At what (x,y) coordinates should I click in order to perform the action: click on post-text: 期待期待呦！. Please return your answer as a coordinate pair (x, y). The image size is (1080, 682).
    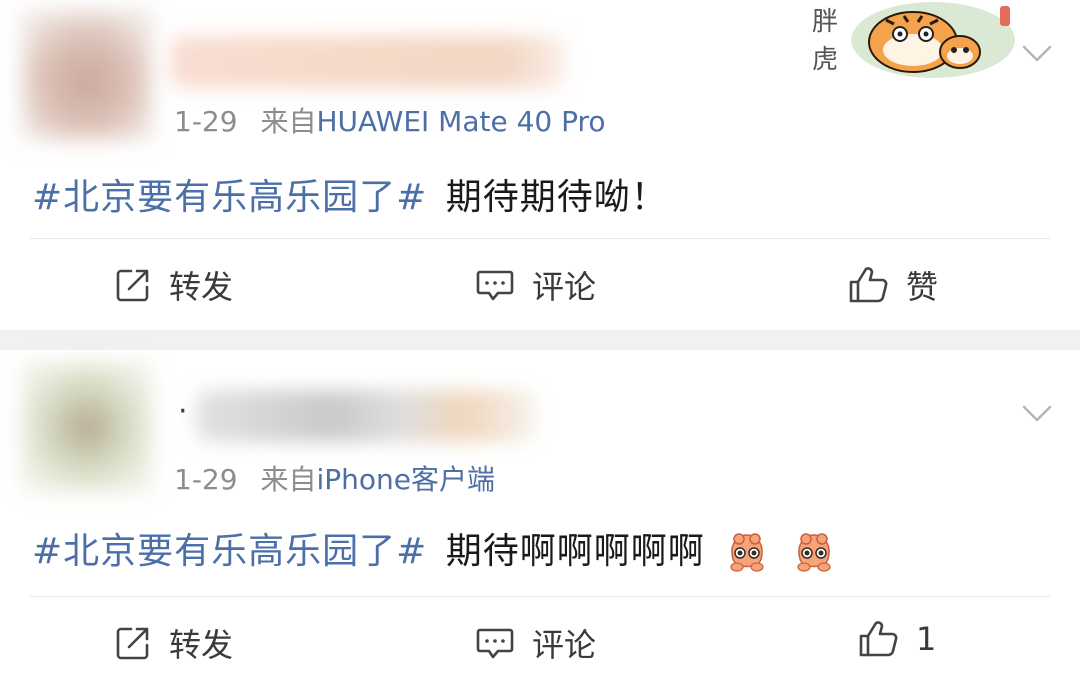
    Looking at the image, I should click on (556, 197).